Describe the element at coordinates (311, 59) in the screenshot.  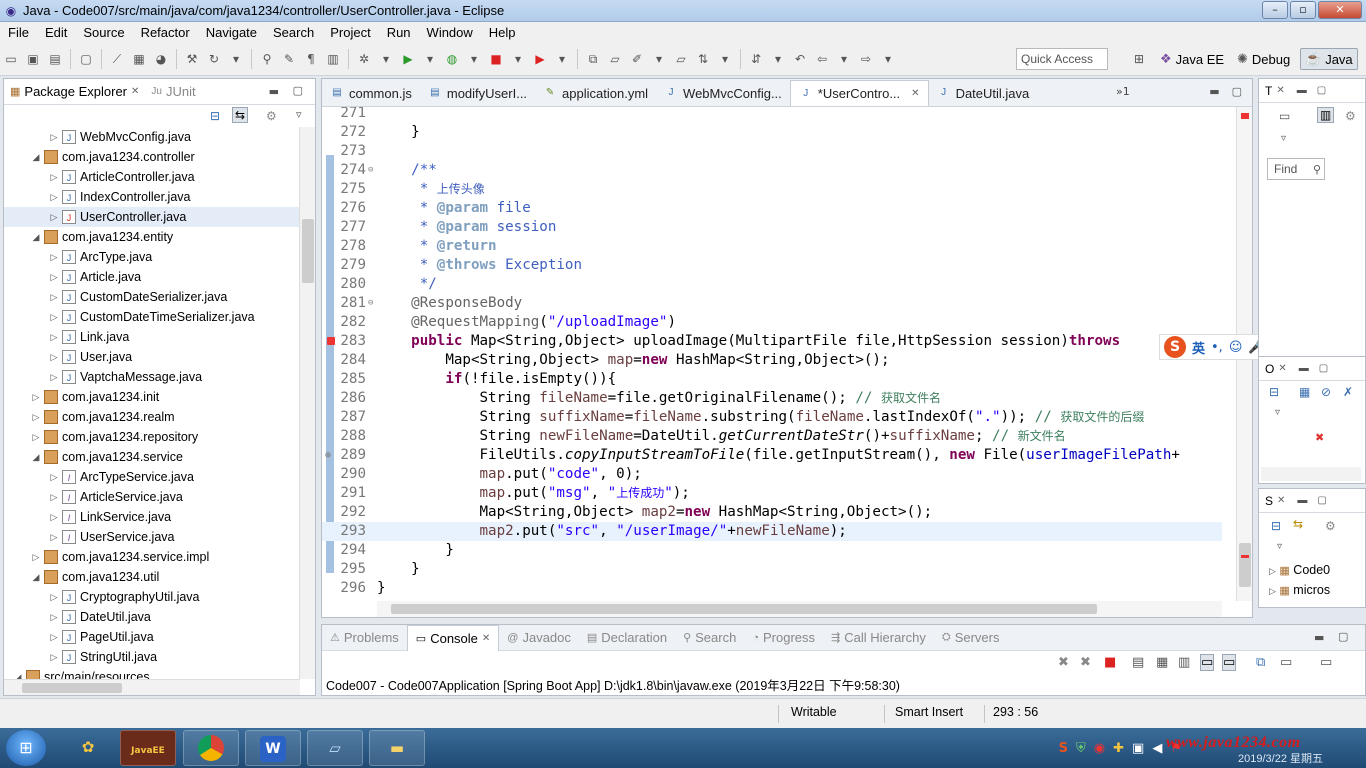
I see `show-whitespace-icon: ¶` at that location.